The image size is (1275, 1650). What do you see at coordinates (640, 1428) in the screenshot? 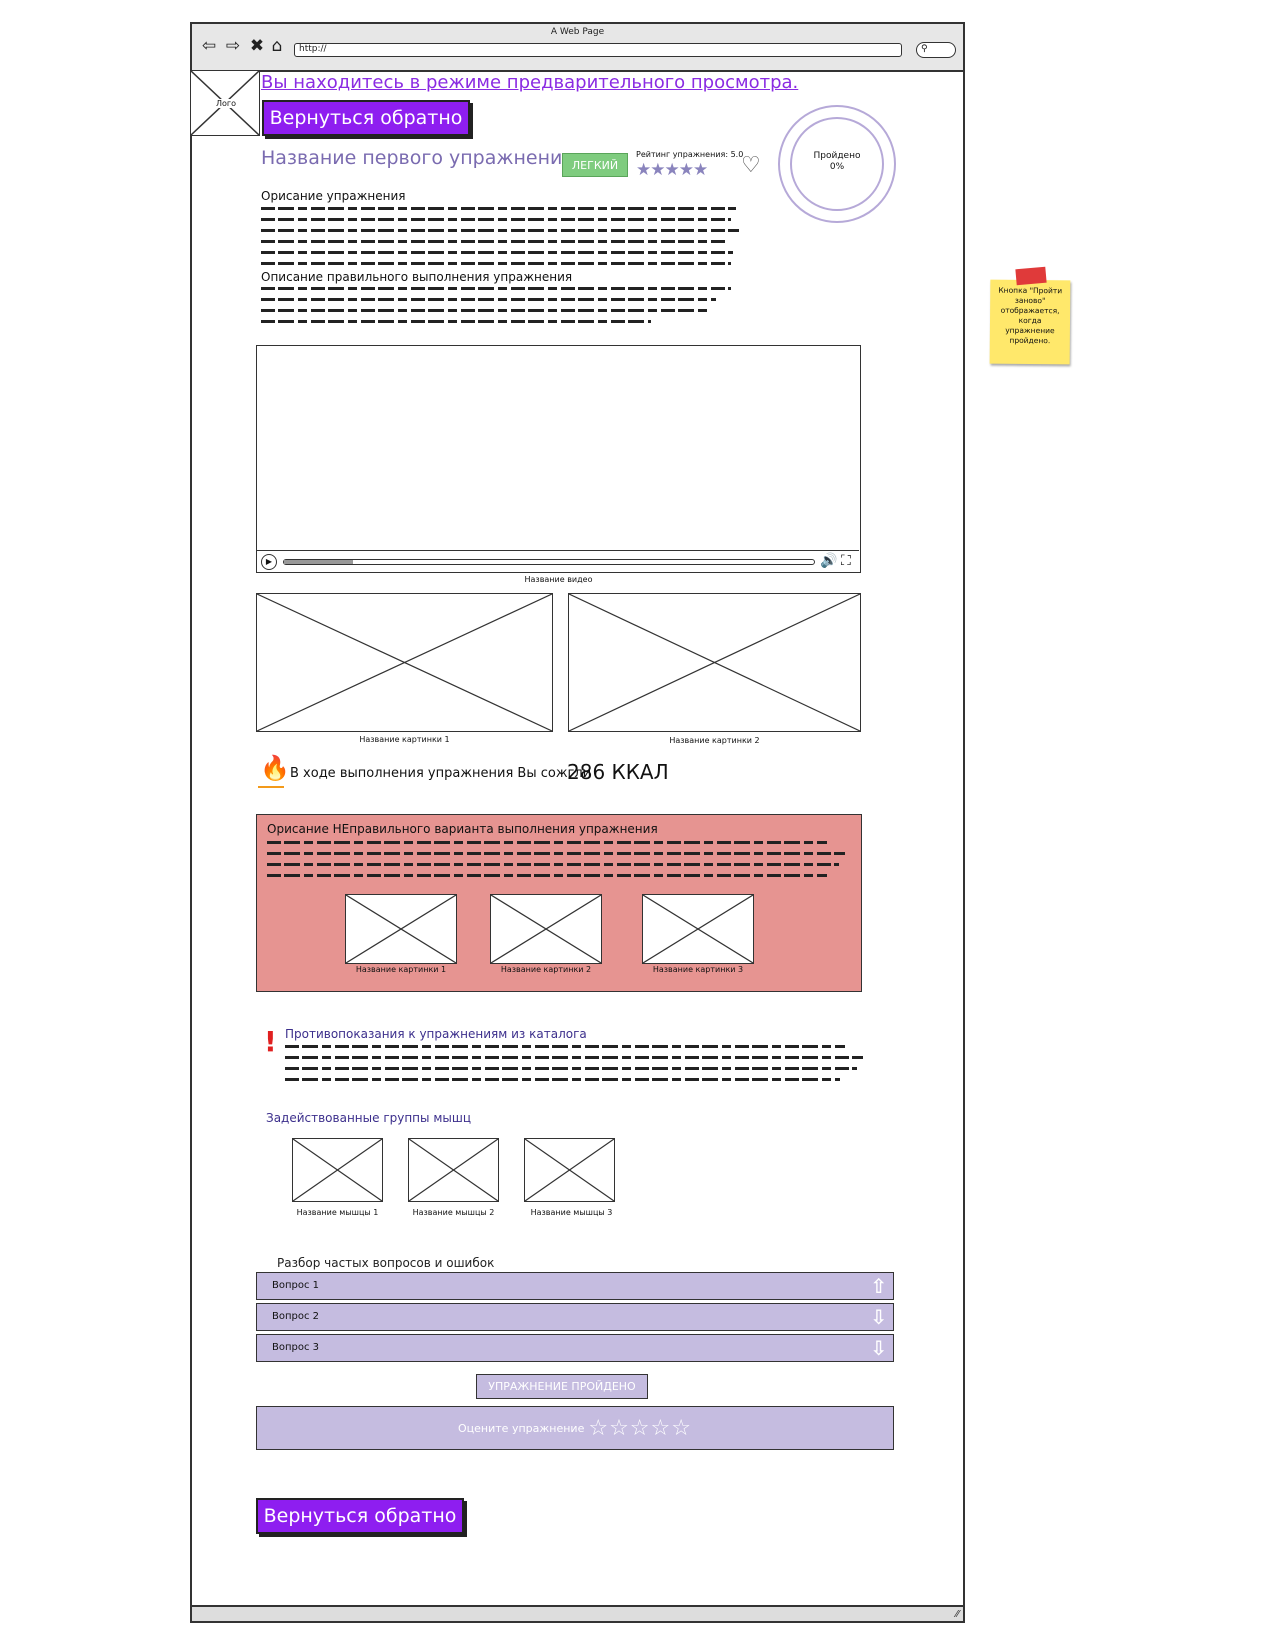
I see `rate-stars: ☆☆☆☆☆` at bounding box center [640, 1428].